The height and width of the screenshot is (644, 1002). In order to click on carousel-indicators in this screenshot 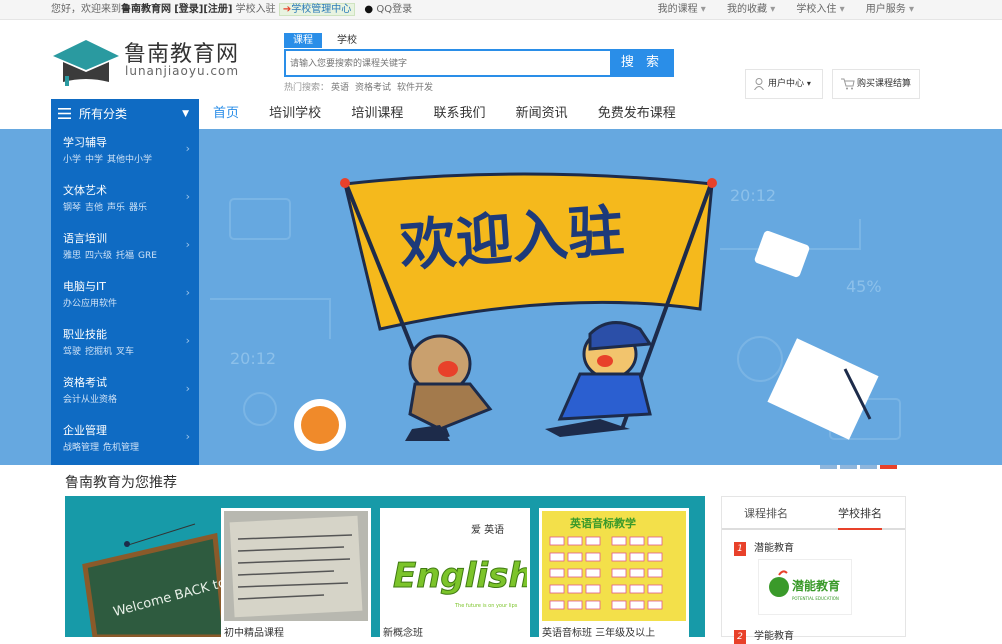, I will do `click(860, 463)`.